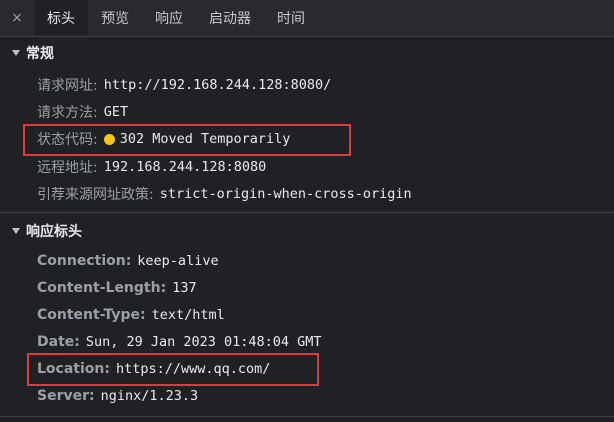 The height and width of the screenshot is (422, 614). I want to click on request-method-row: 请求方法: GET, so click(82, 112).